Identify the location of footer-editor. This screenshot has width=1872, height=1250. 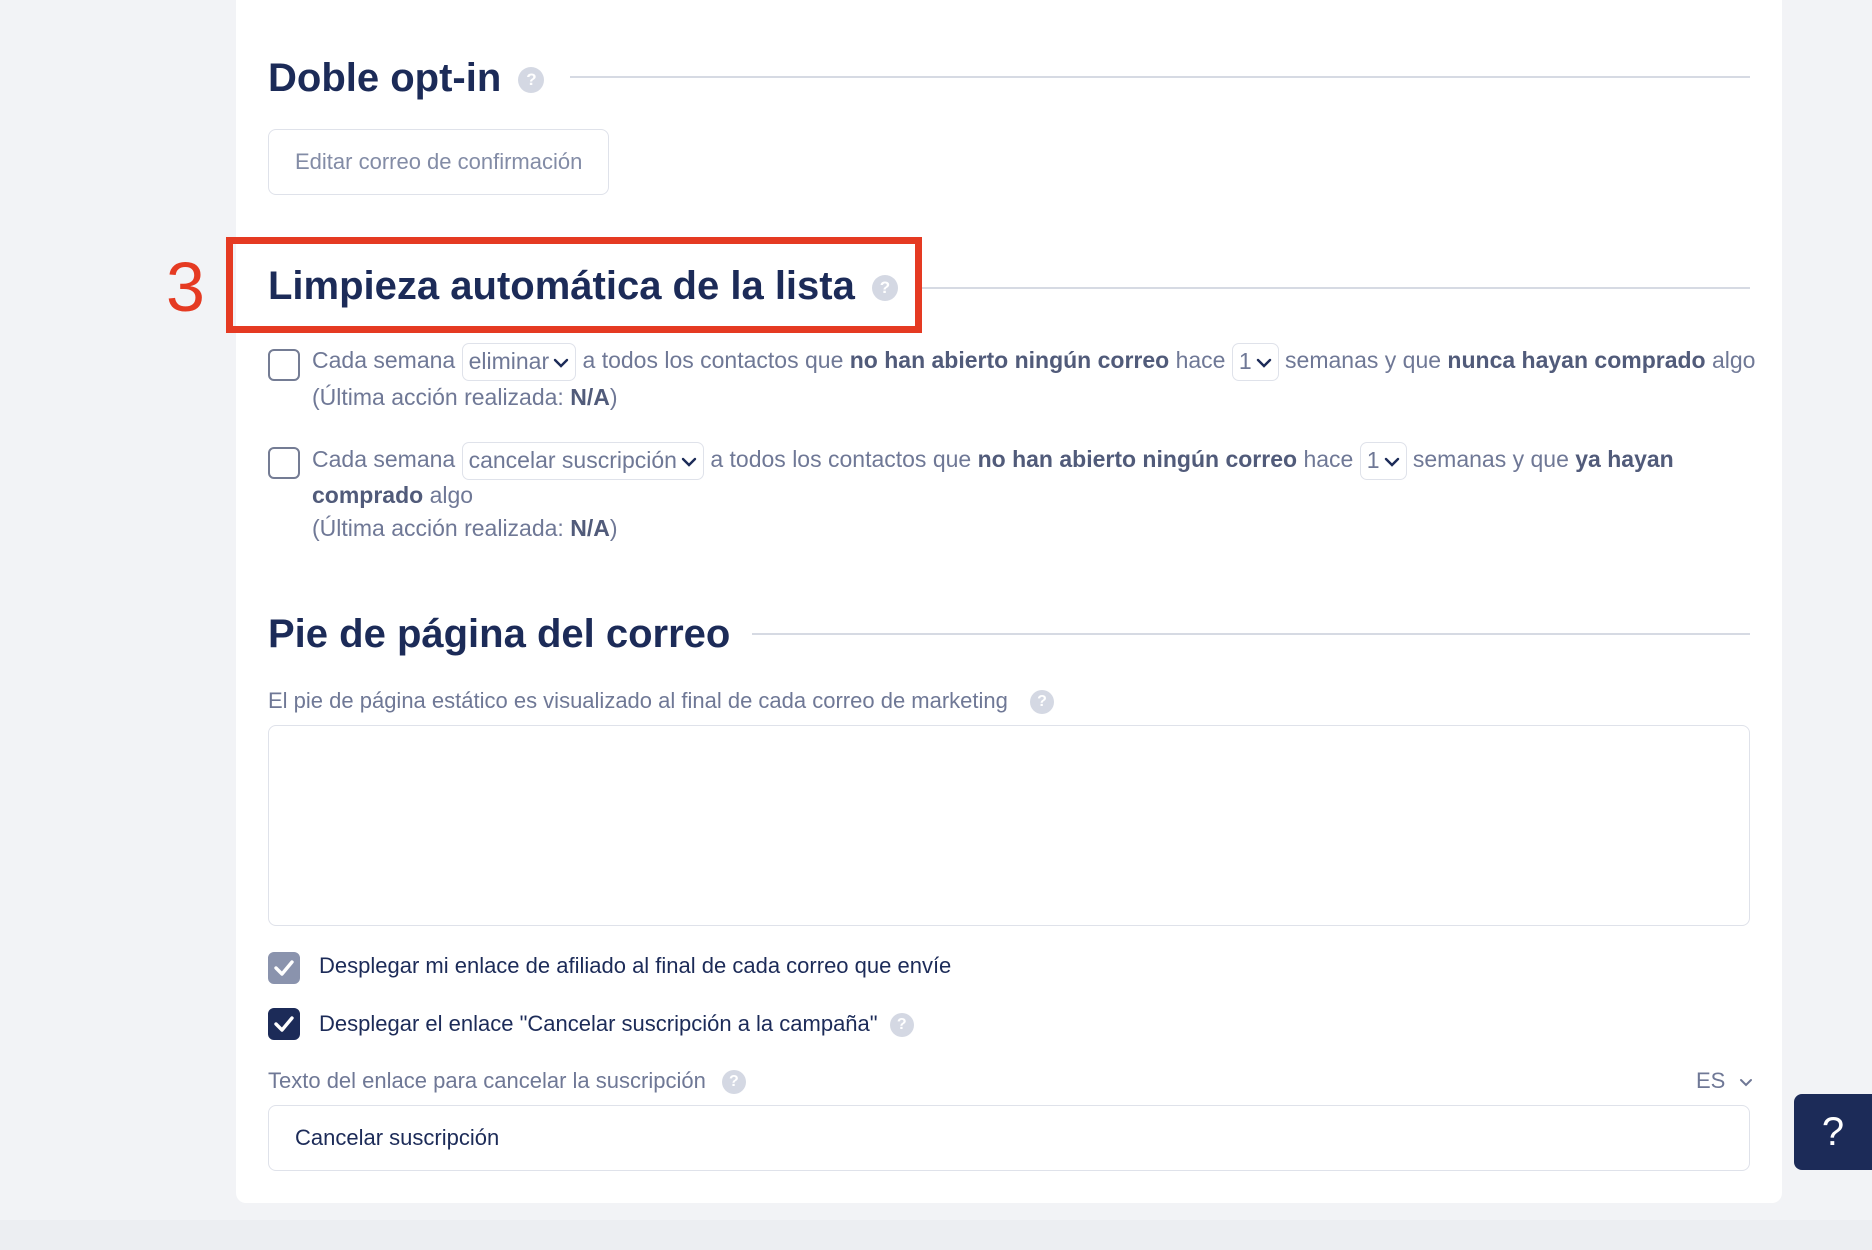
(1009, 825).